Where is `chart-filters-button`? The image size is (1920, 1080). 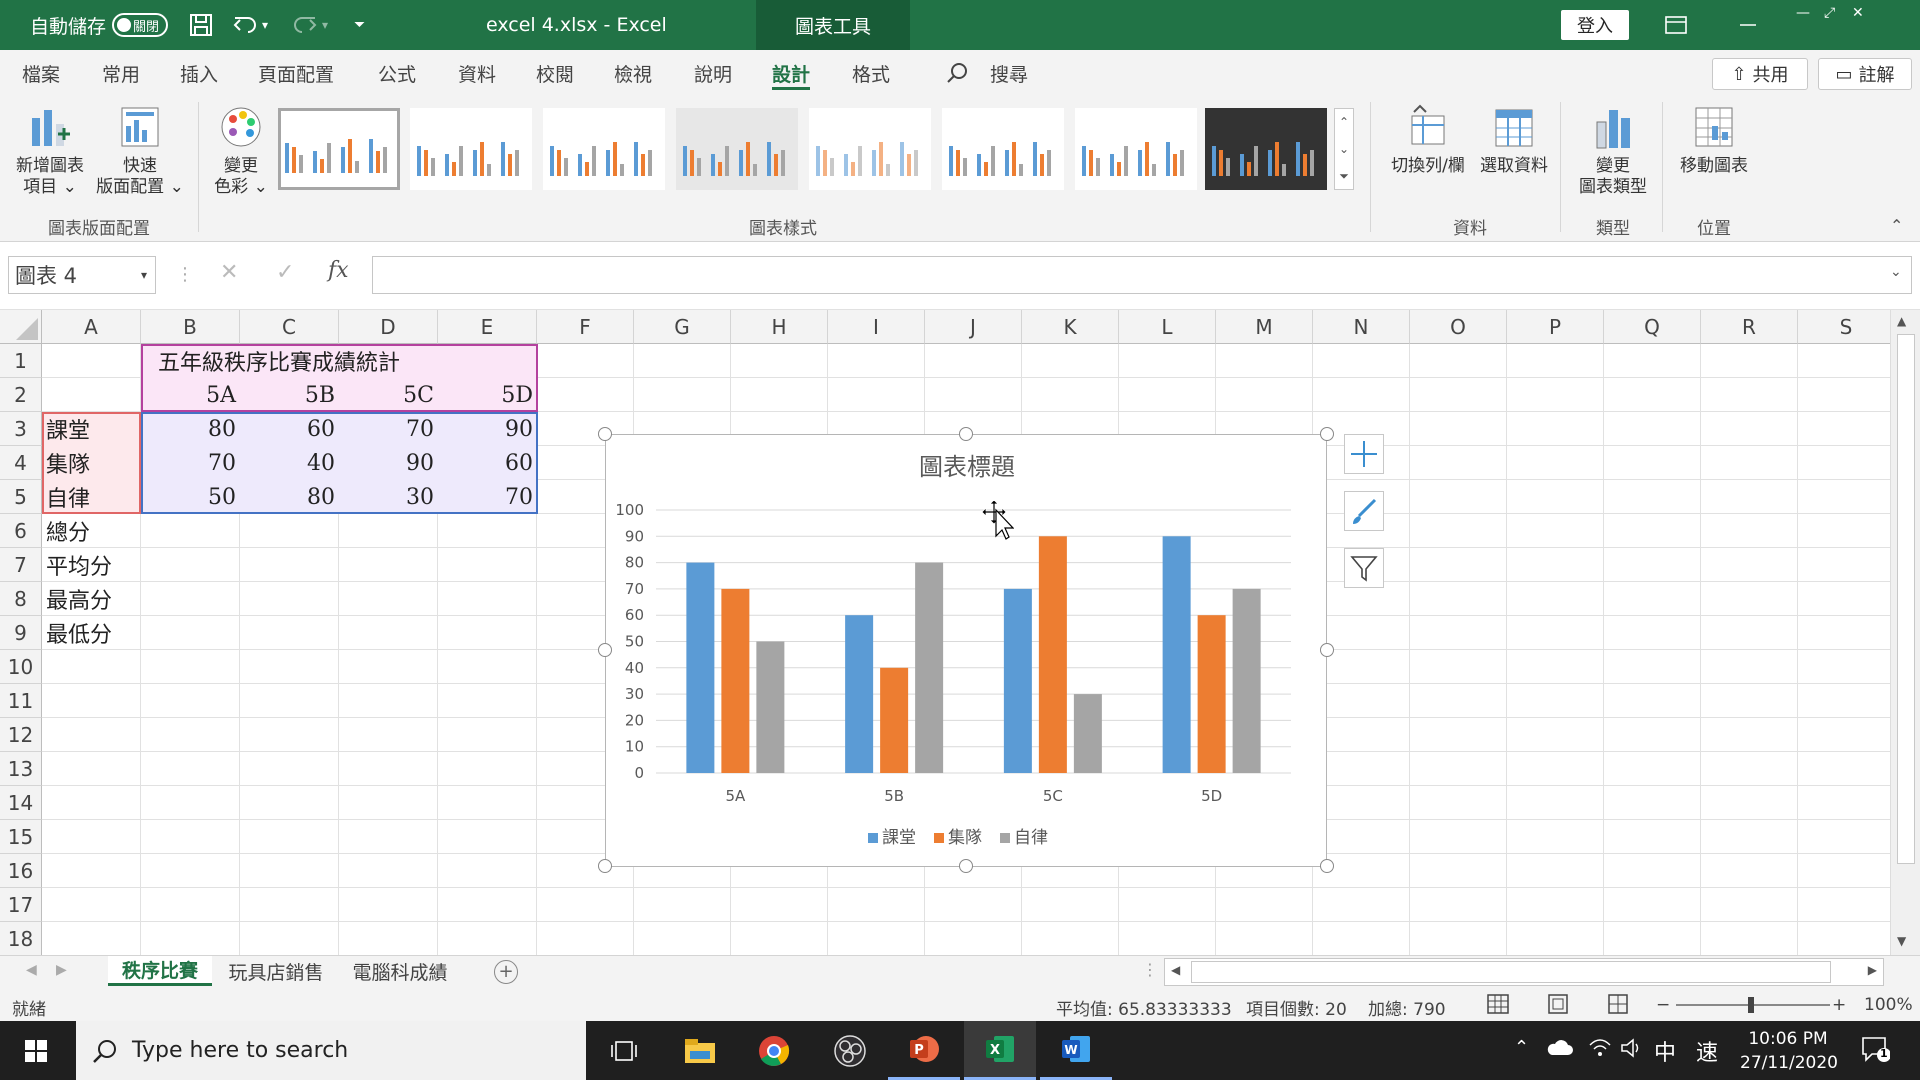
chart-filters-button is located at coordinates (1364, 568).